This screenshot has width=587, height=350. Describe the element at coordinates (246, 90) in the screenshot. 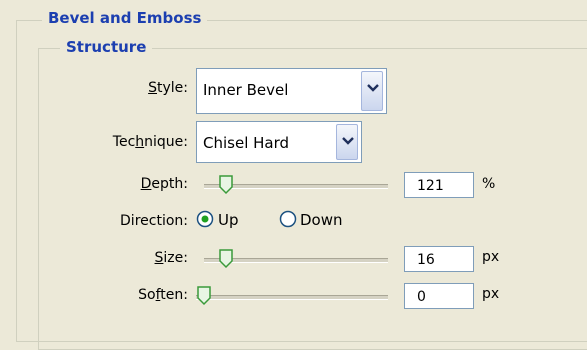

I see `style-value: Inner Bevel` at that location.